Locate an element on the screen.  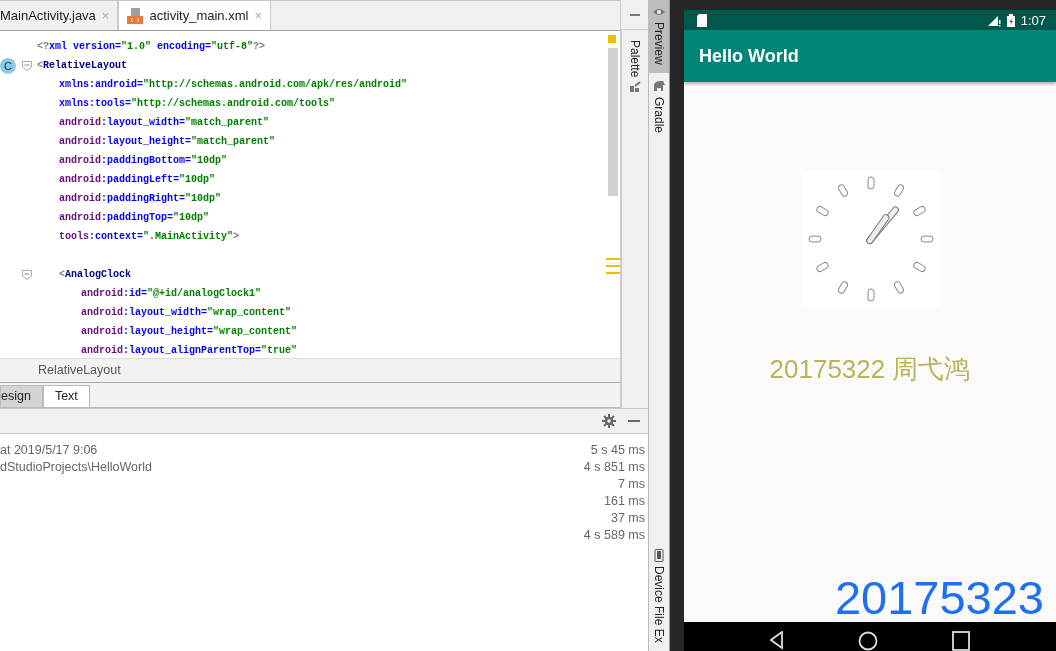
code-line: android:layout_height="match_parent" is located at coordinates (167, 141).